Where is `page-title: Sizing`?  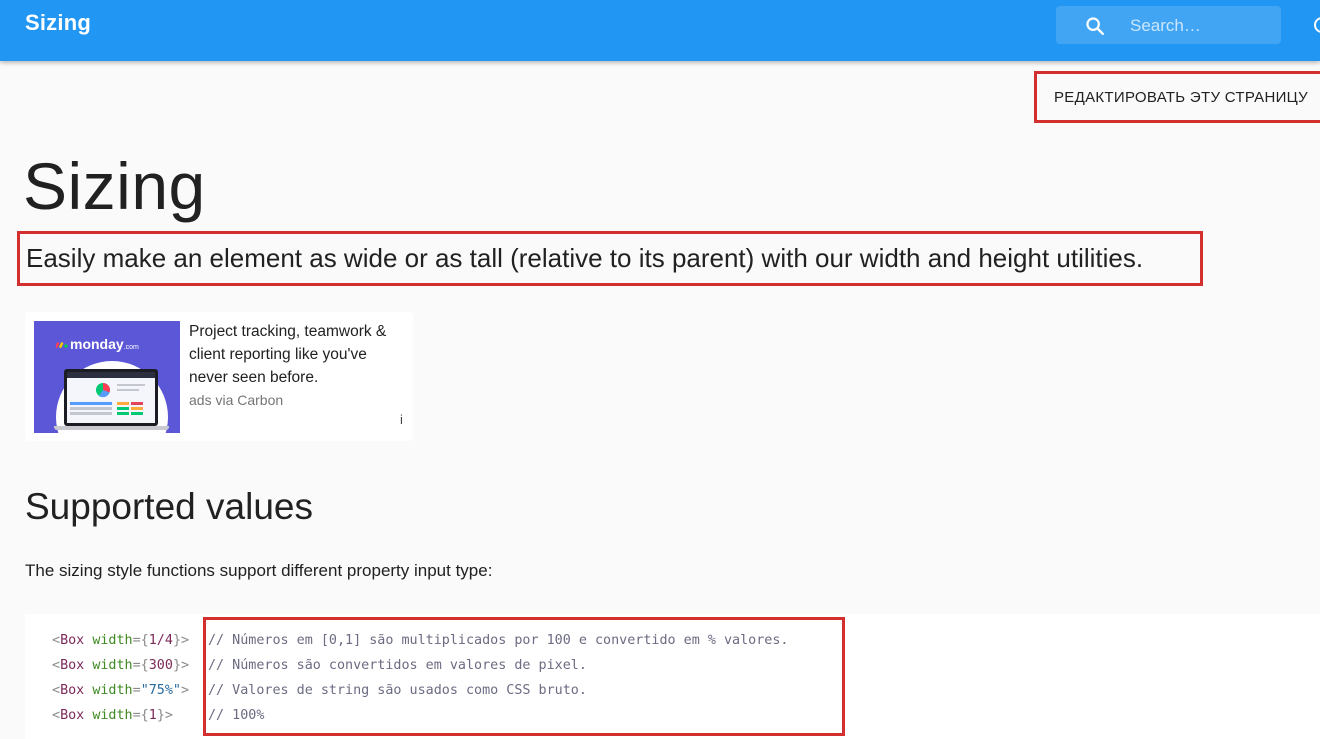 page-title: Sizing is located at coordinates (114, 186).